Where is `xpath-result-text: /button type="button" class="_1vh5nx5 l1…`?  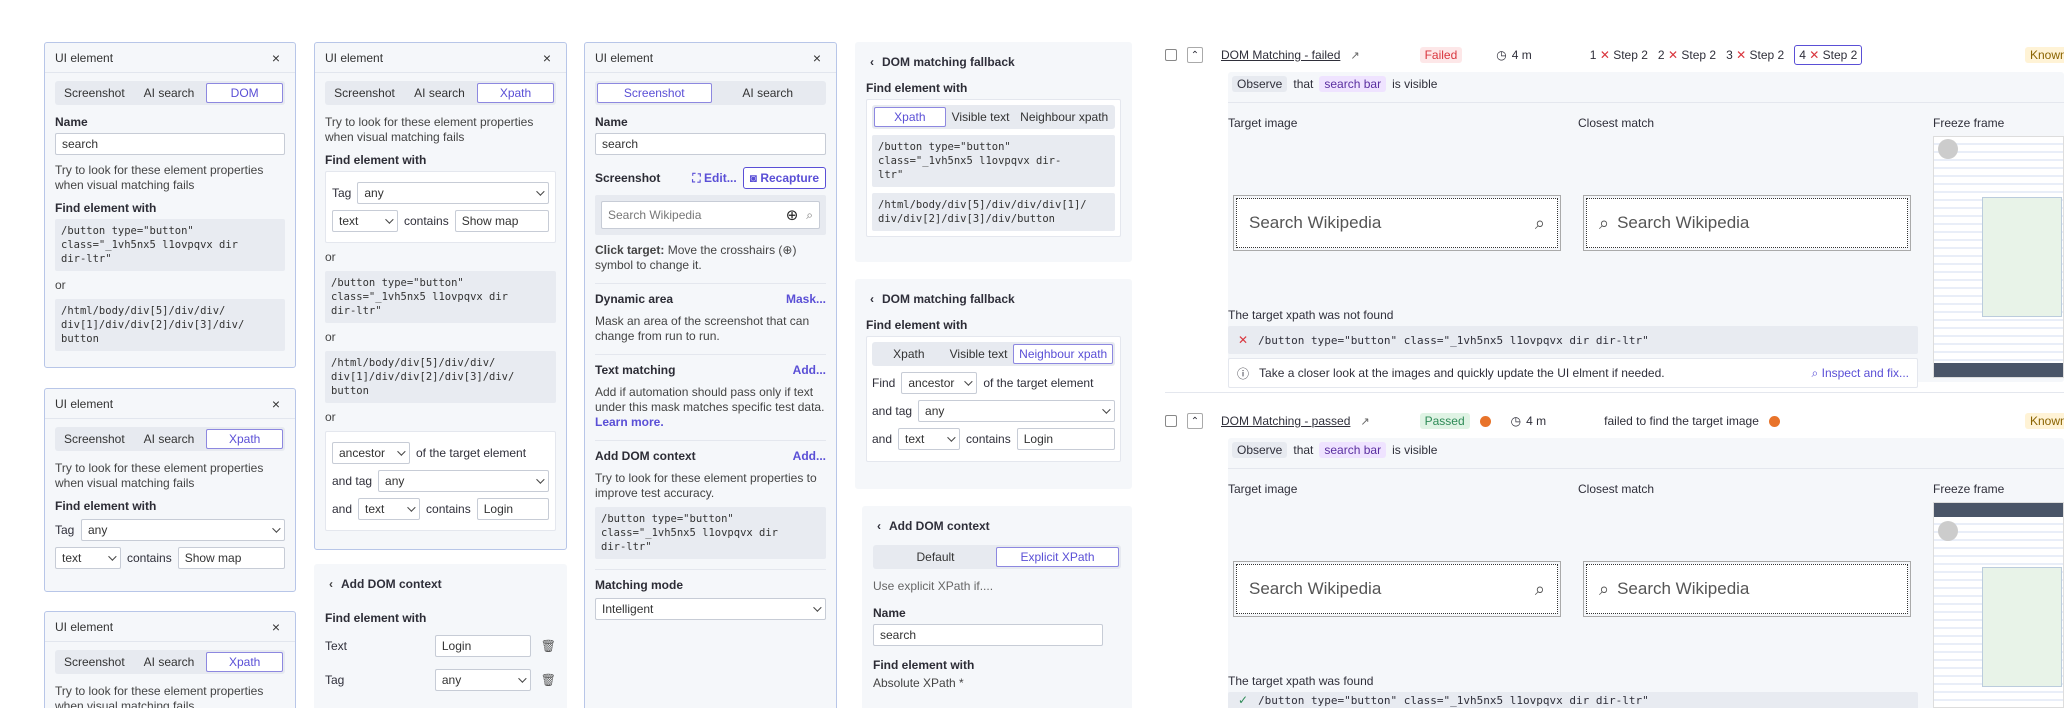 xpath-result-text: /button type="button" class="_1vh5nx5 l1… is located at coordinates (1453, 700).